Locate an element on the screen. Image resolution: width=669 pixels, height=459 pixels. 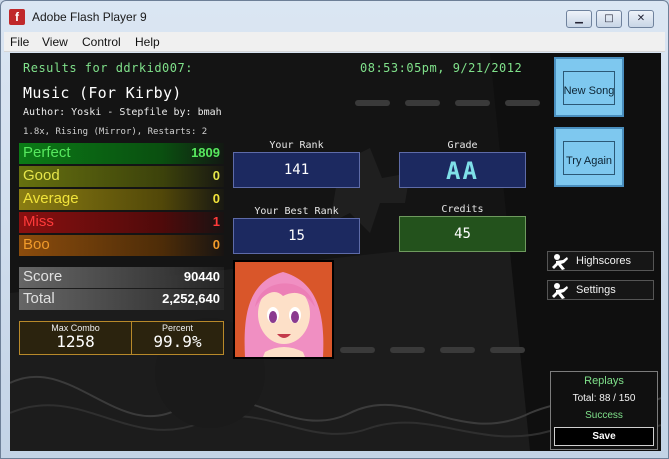
title-bar: f Adobe Flash Player 9 ▁ □ ✕ is located at coordinates (334, 16).